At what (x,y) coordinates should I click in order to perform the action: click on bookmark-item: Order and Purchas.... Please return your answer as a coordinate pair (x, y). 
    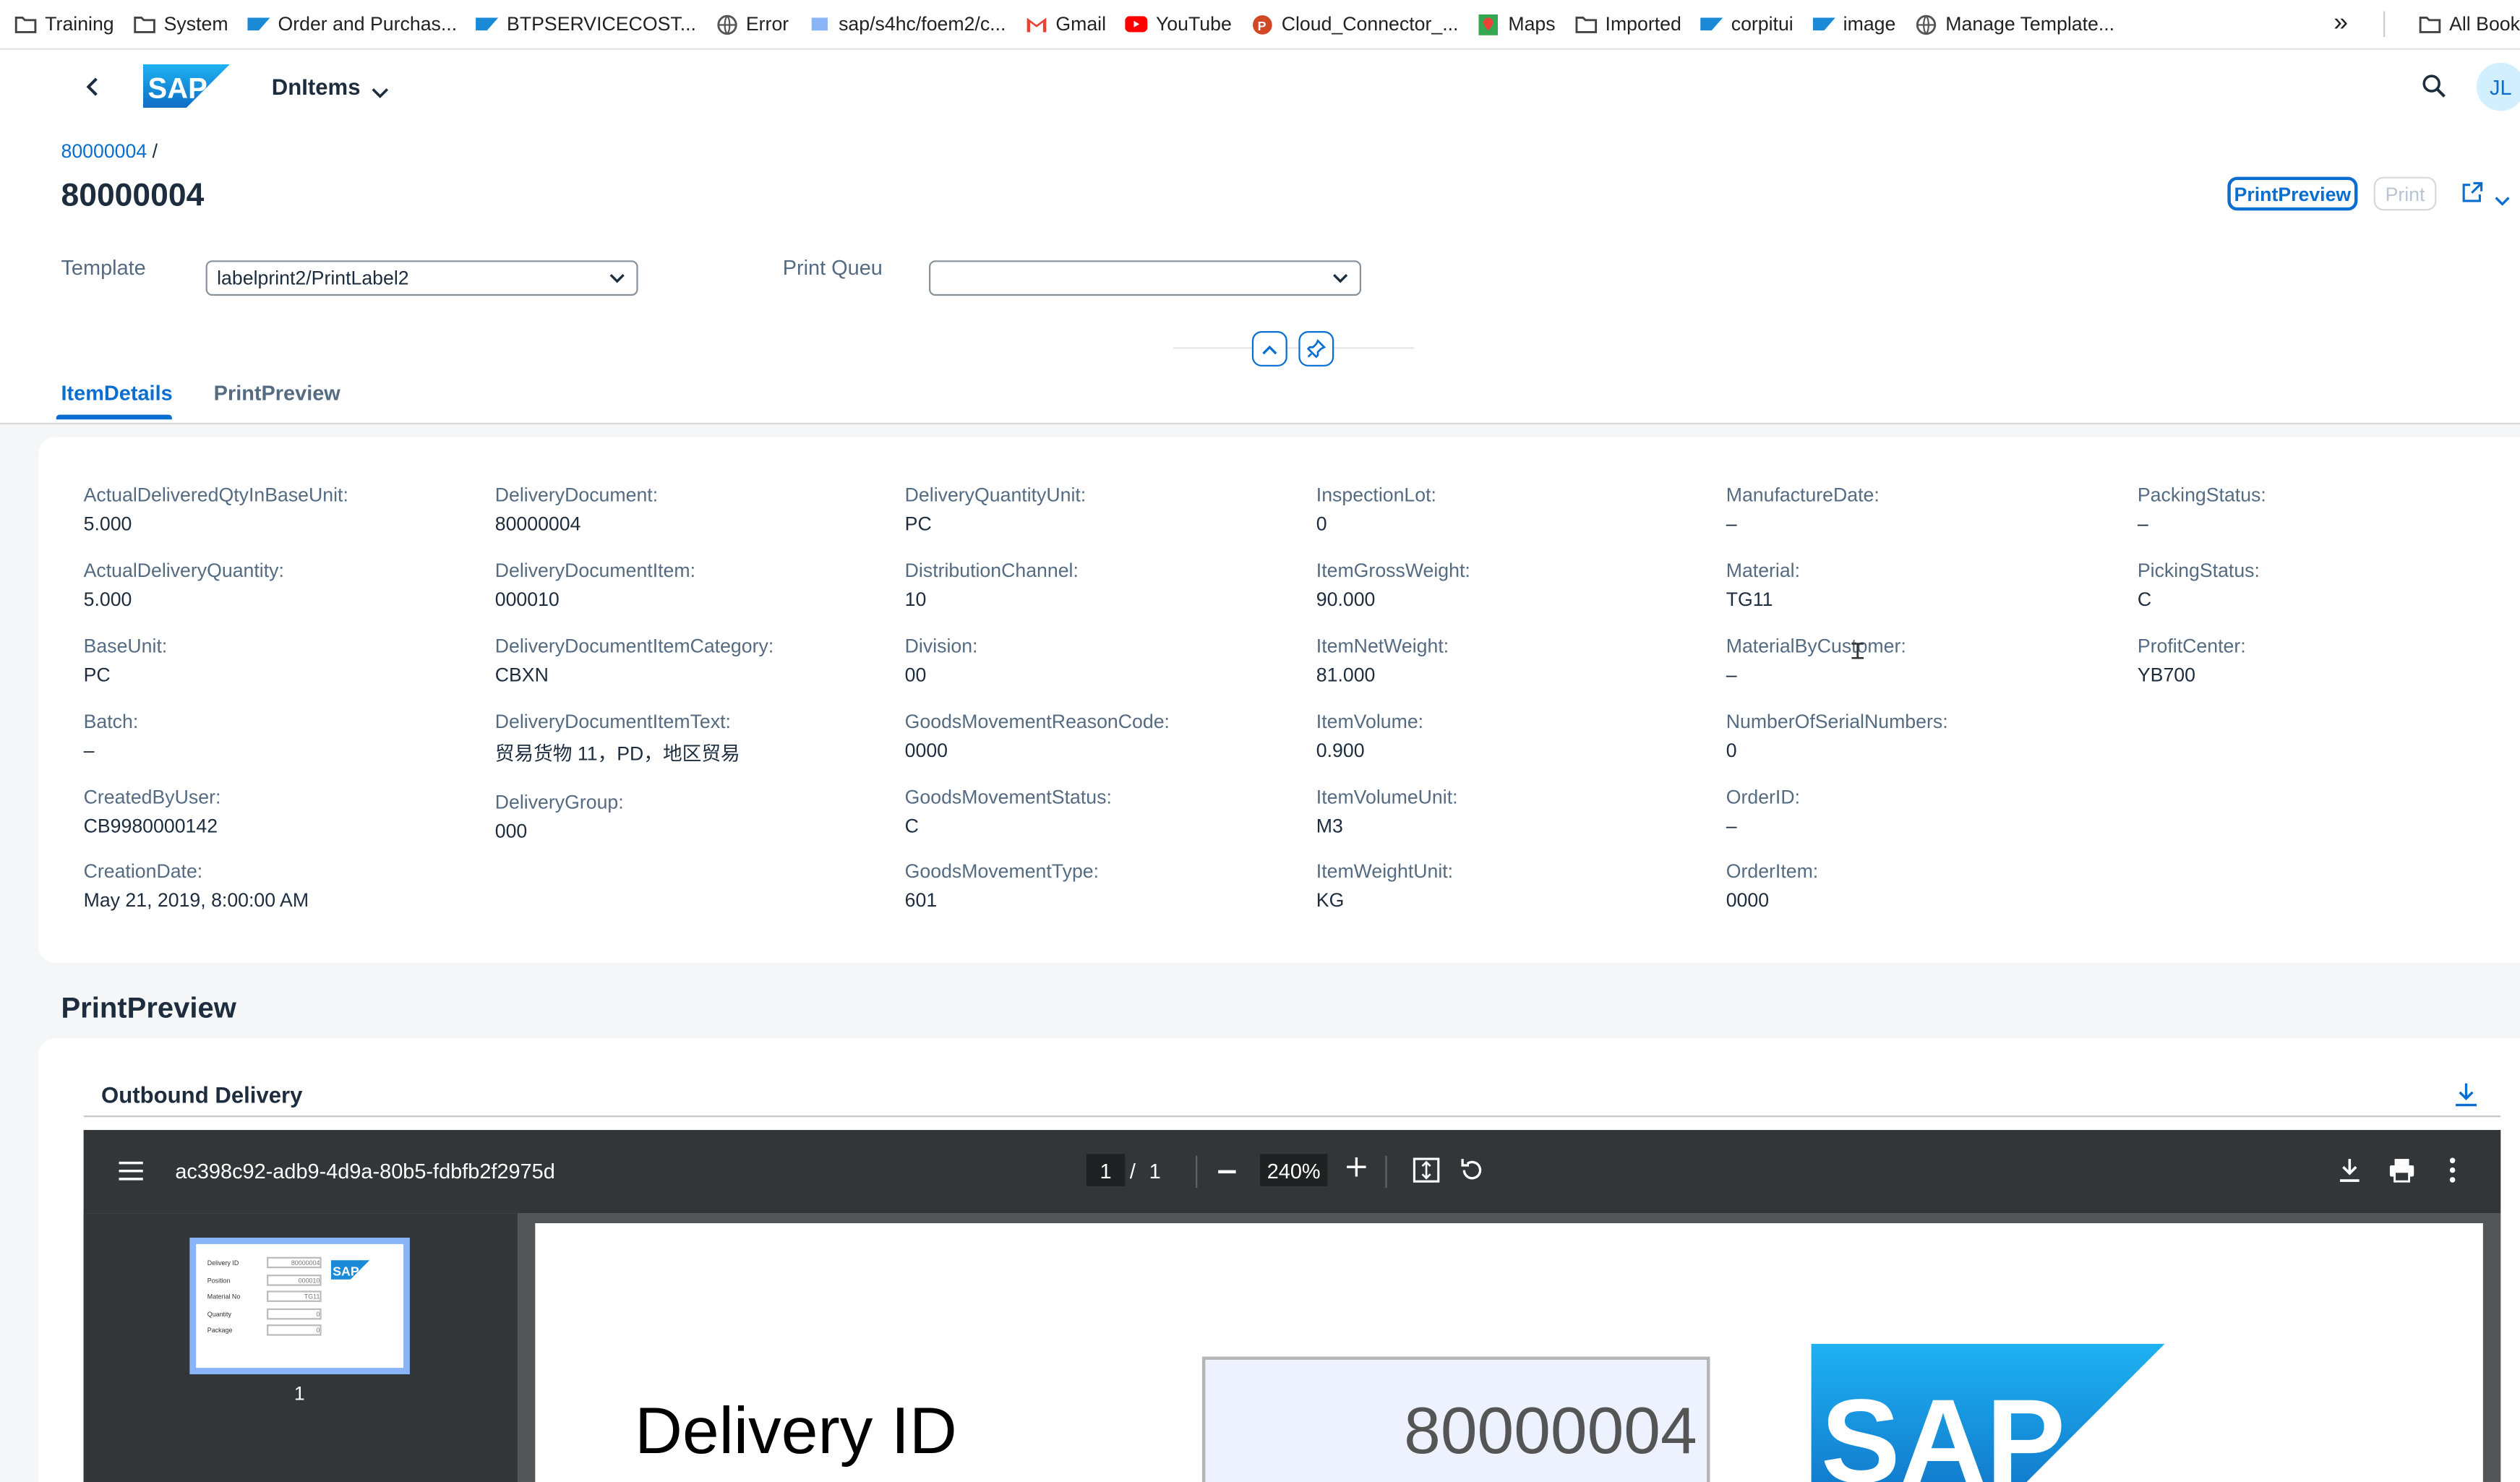
    Looking at the image, I should click on (352, 24).